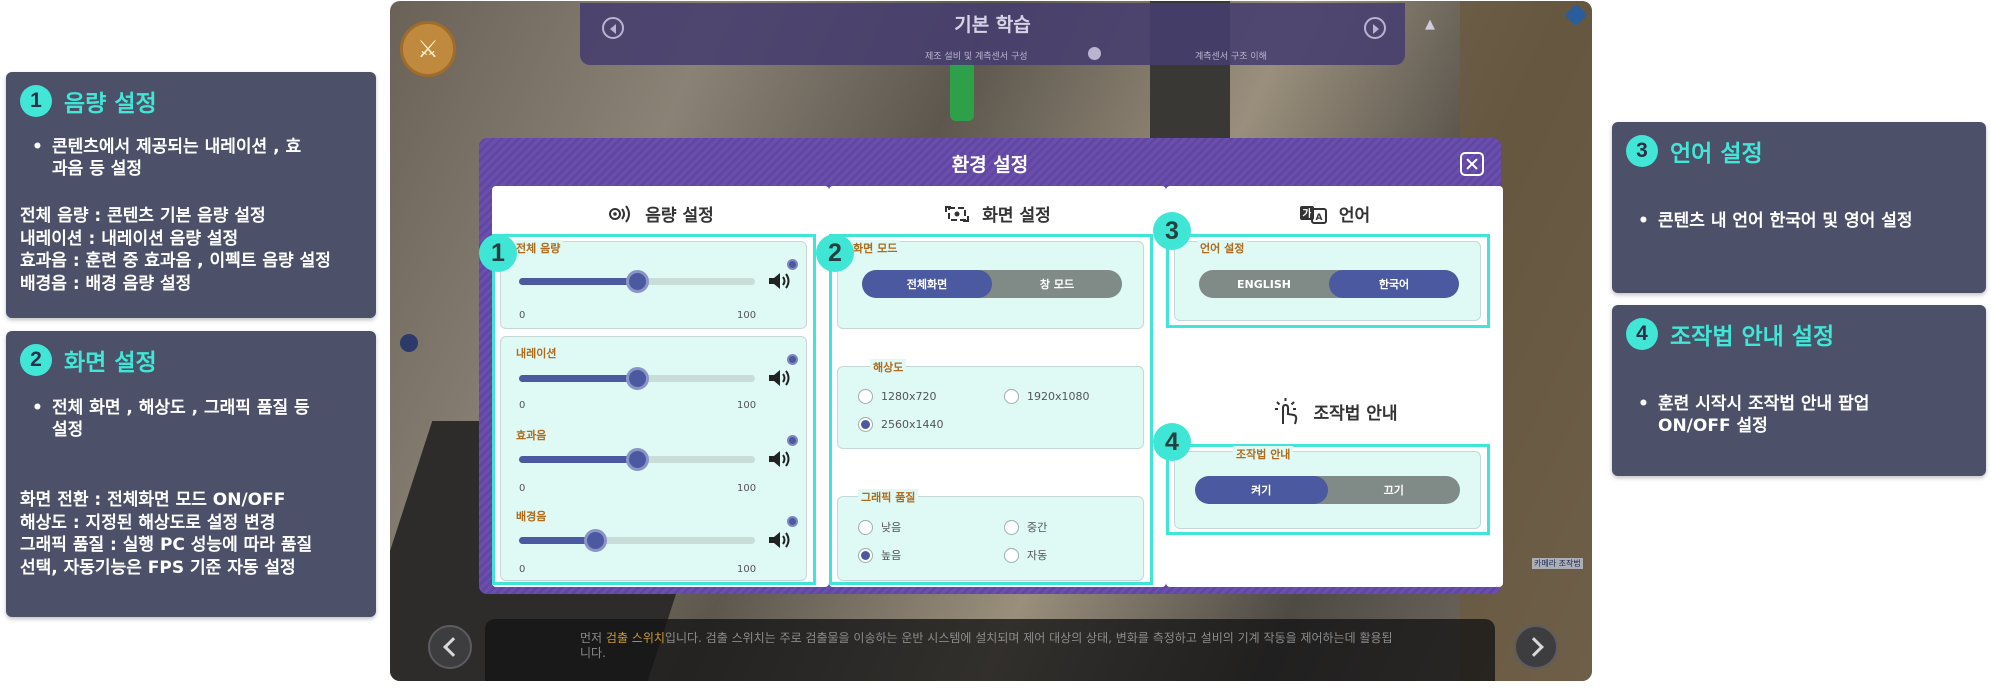 The image size is (1991, 691). Describe the element at coordinates (1094, 53) in the screenshot. I see `chapter-dropdown-icon` at that location.